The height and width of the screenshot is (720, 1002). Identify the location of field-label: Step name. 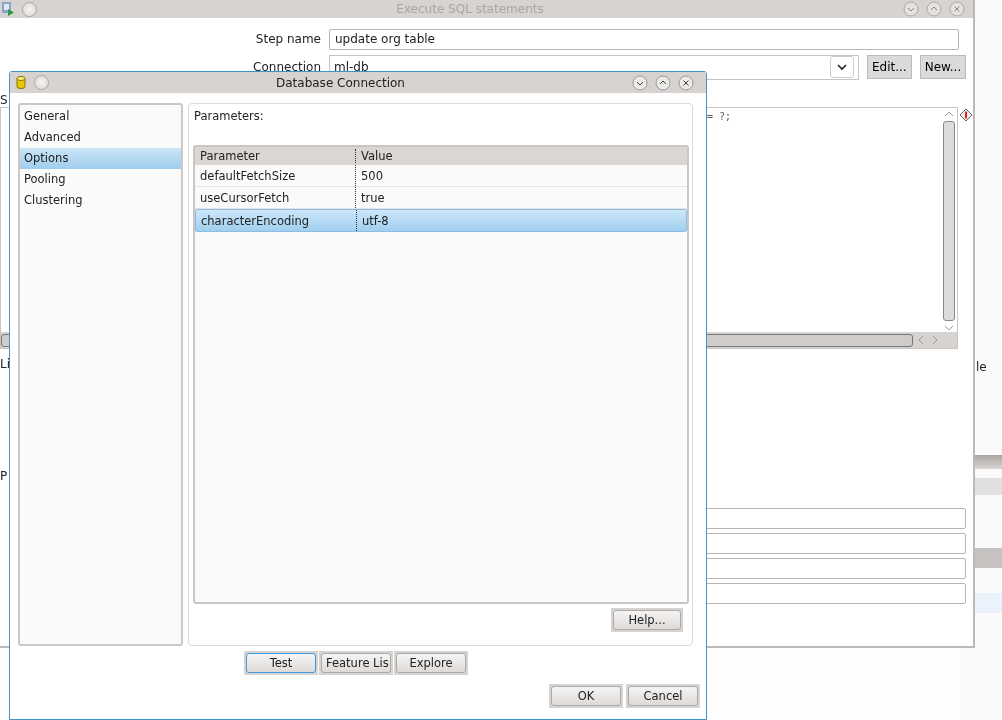
(288, 39).